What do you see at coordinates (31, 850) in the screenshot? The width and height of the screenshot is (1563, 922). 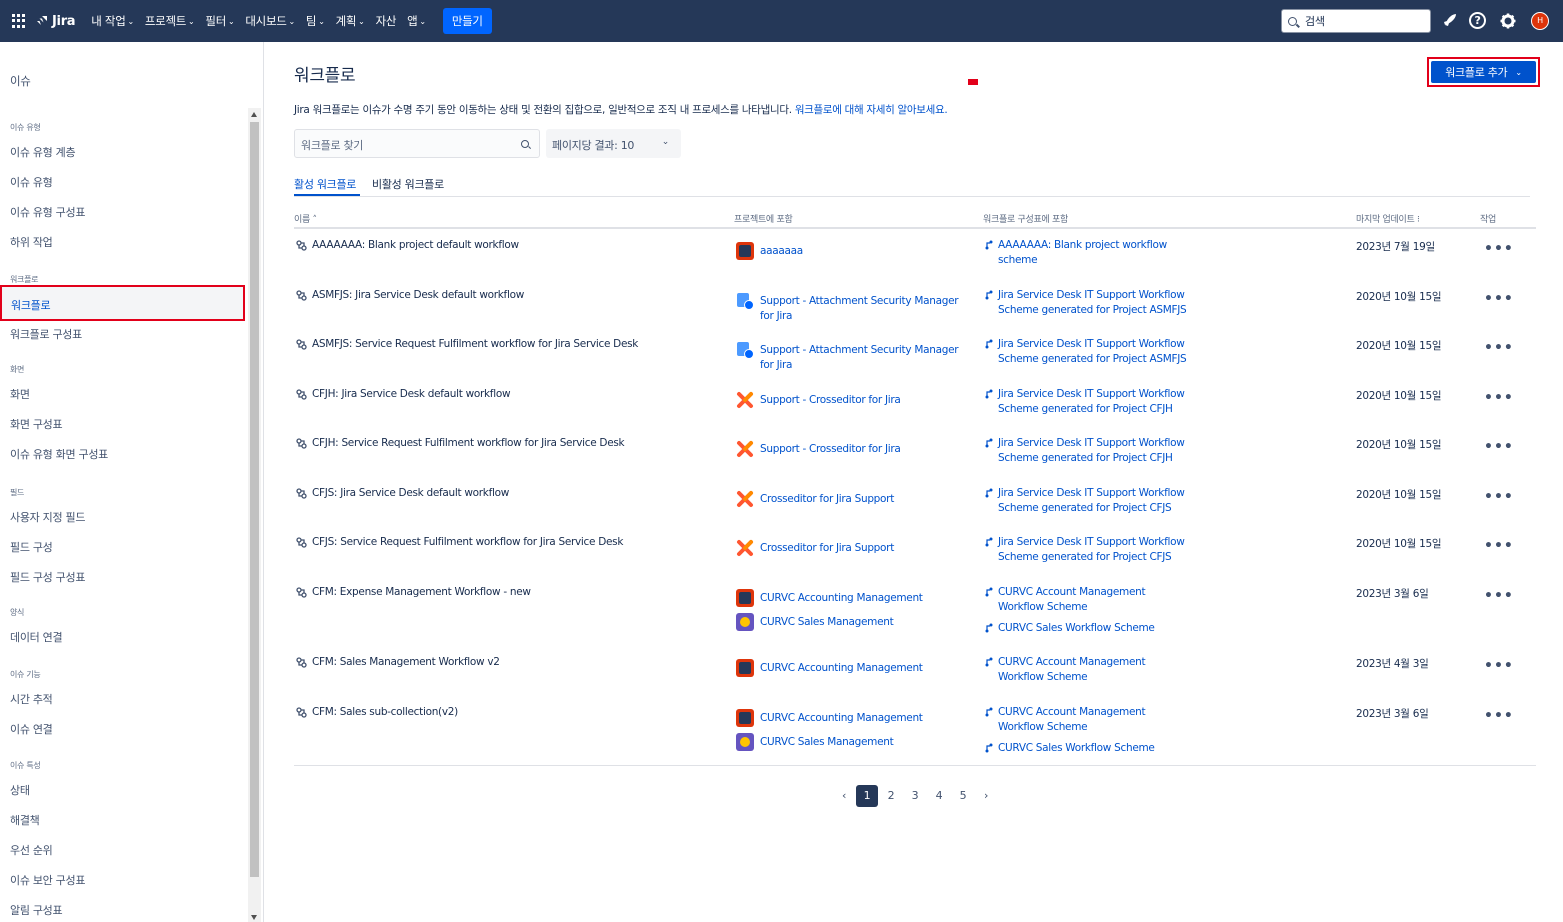 I see `sidebar-item: 우선 순위` at bounding box center [31, 850].